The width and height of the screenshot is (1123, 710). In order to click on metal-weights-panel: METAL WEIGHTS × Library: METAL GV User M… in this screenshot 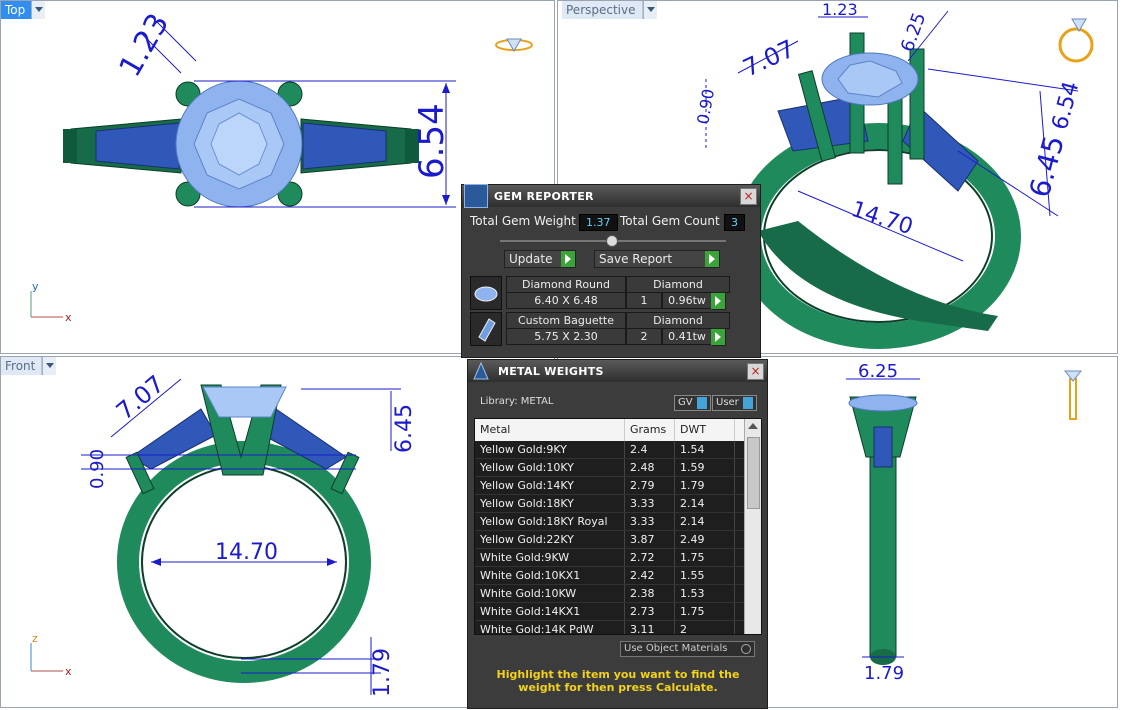, I will do `click(617, 534)`.